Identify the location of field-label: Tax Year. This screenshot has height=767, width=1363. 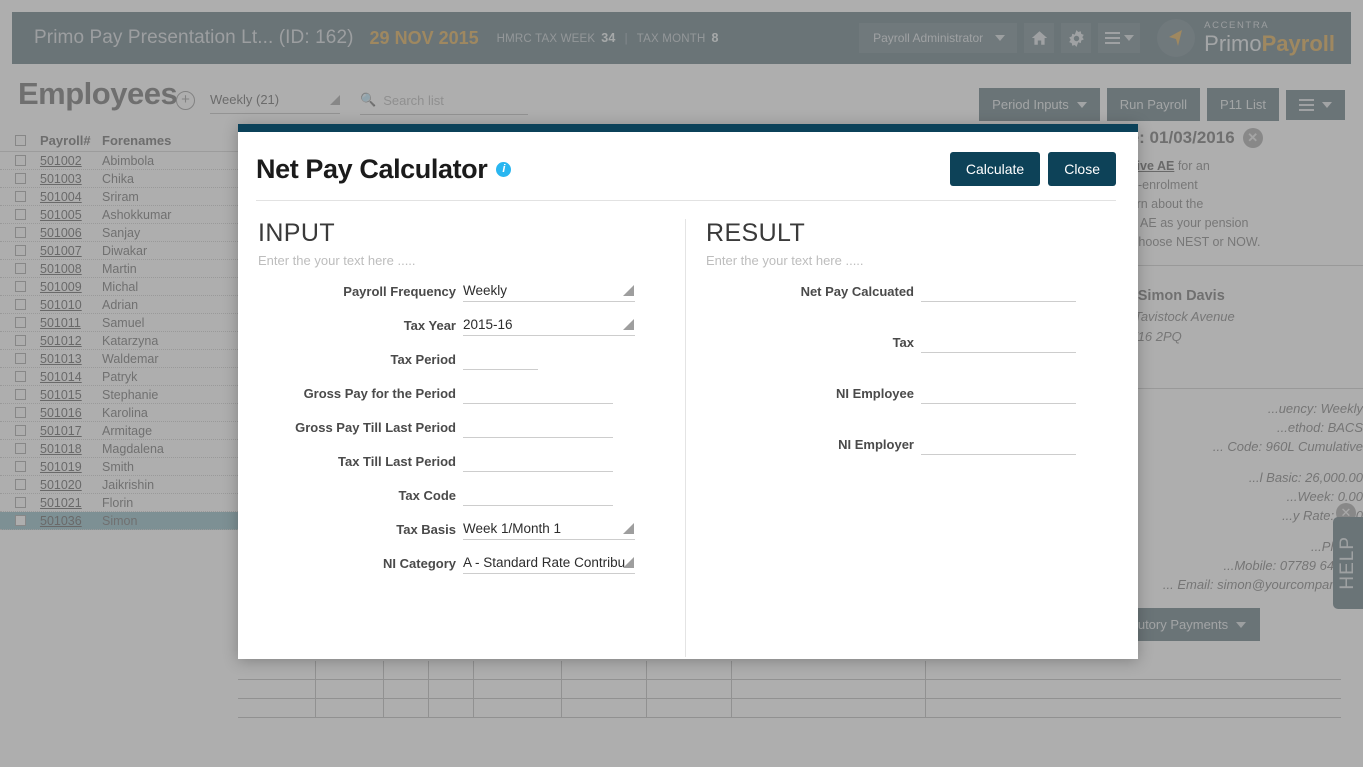
(429, 325).